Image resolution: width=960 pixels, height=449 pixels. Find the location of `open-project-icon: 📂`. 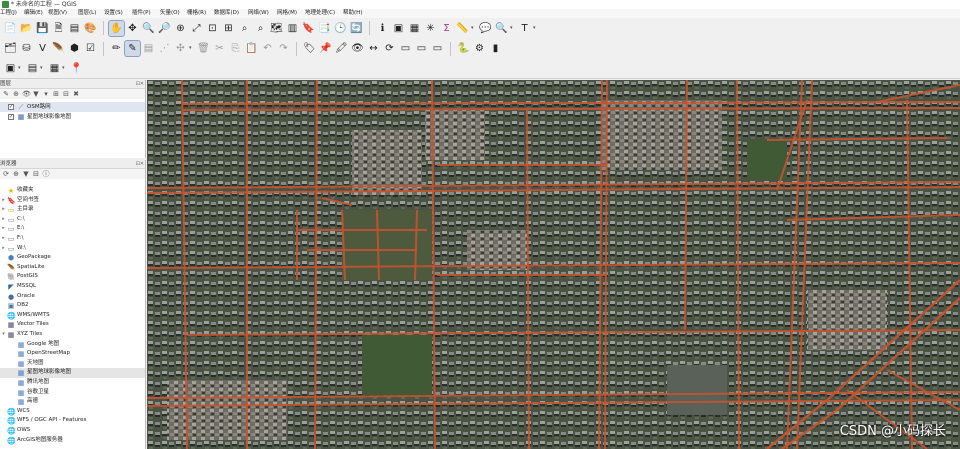

open-project-icon: 📂 is located at coordinates (26, 28).